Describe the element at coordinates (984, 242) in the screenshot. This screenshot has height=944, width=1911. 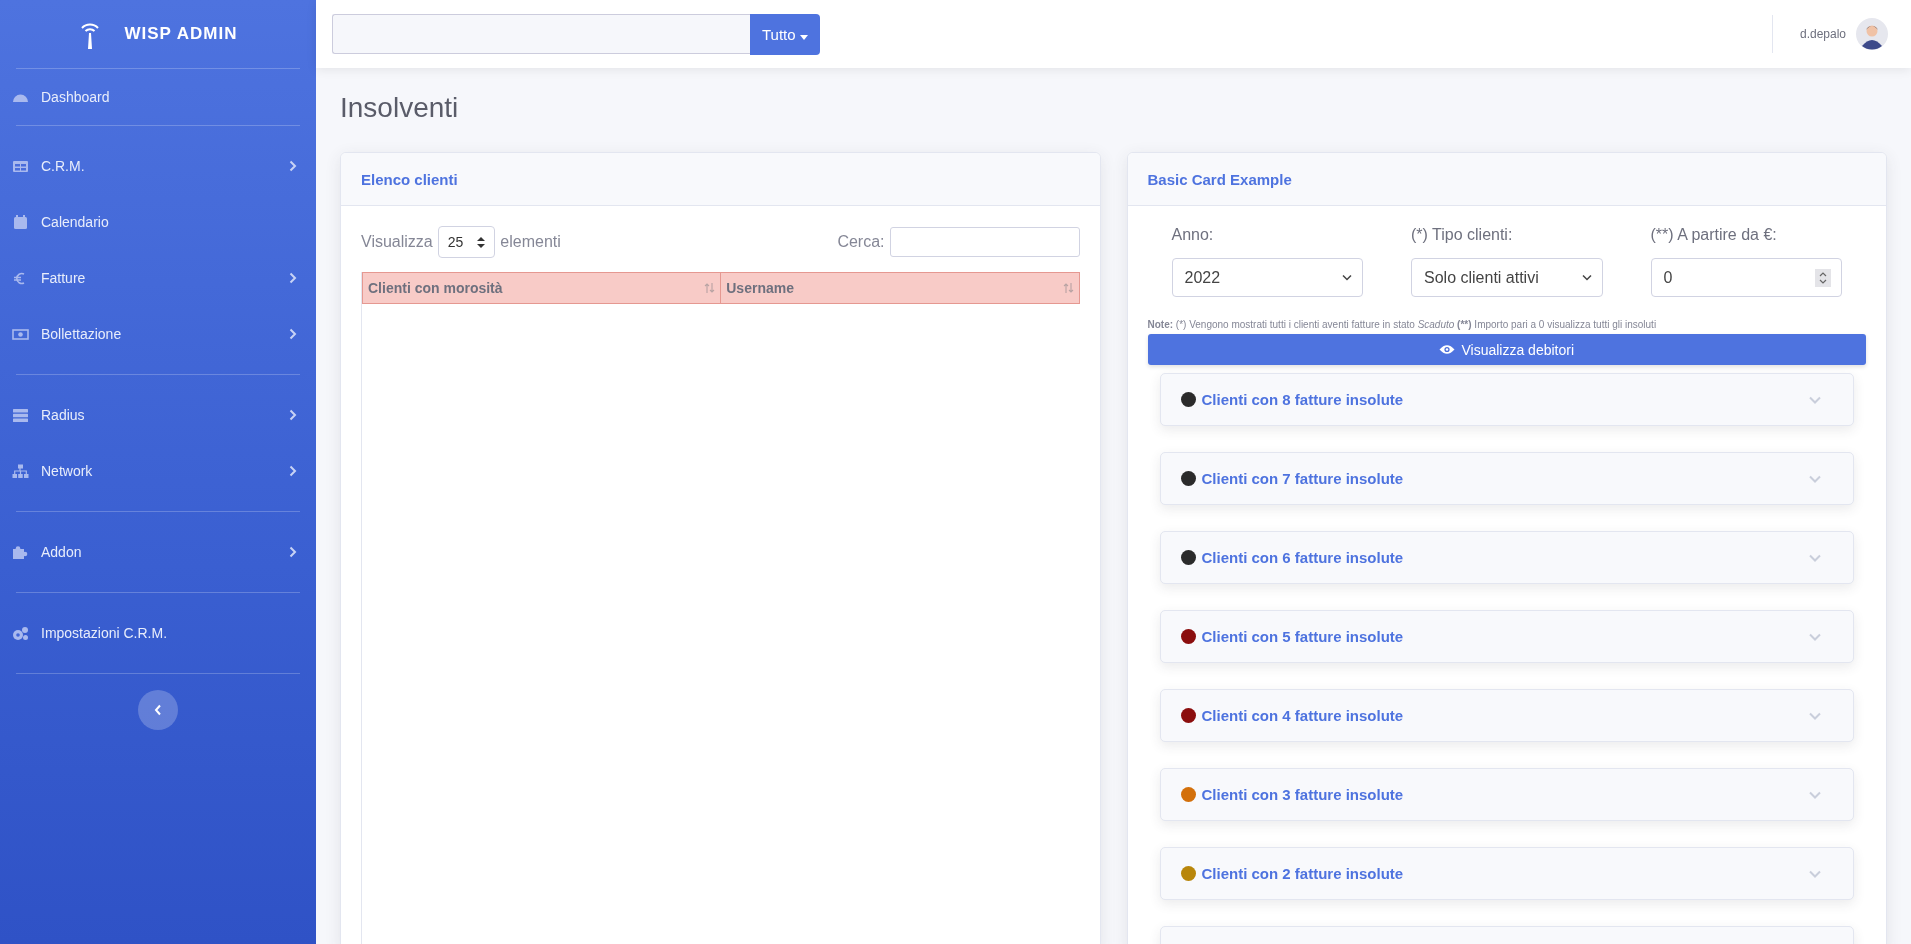
I see `table-search-field` at that location.